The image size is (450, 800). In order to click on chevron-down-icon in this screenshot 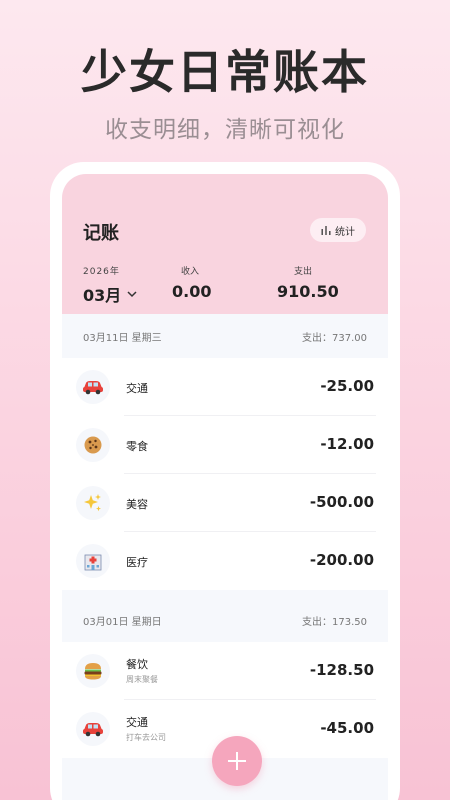, I will do `click(132, 293)`.